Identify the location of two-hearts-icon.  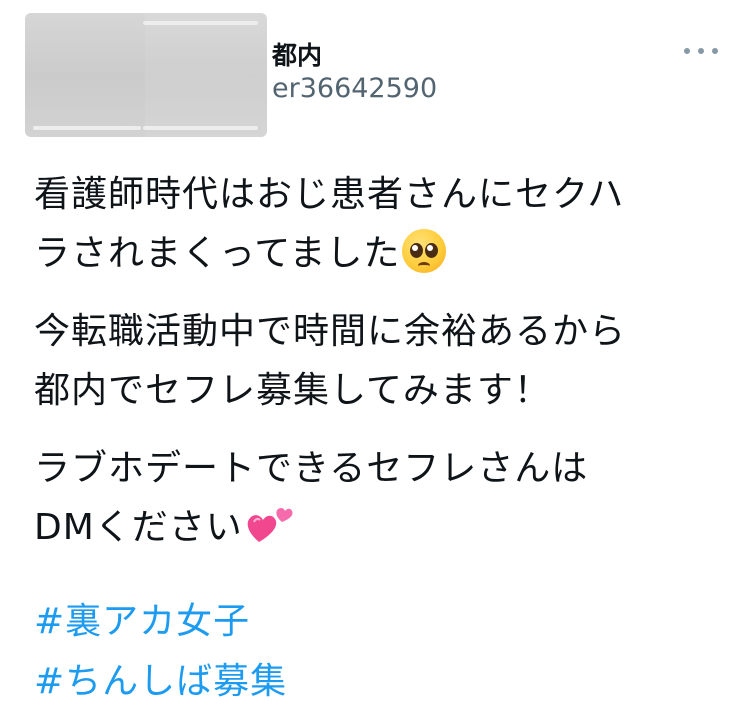
(270, 524).